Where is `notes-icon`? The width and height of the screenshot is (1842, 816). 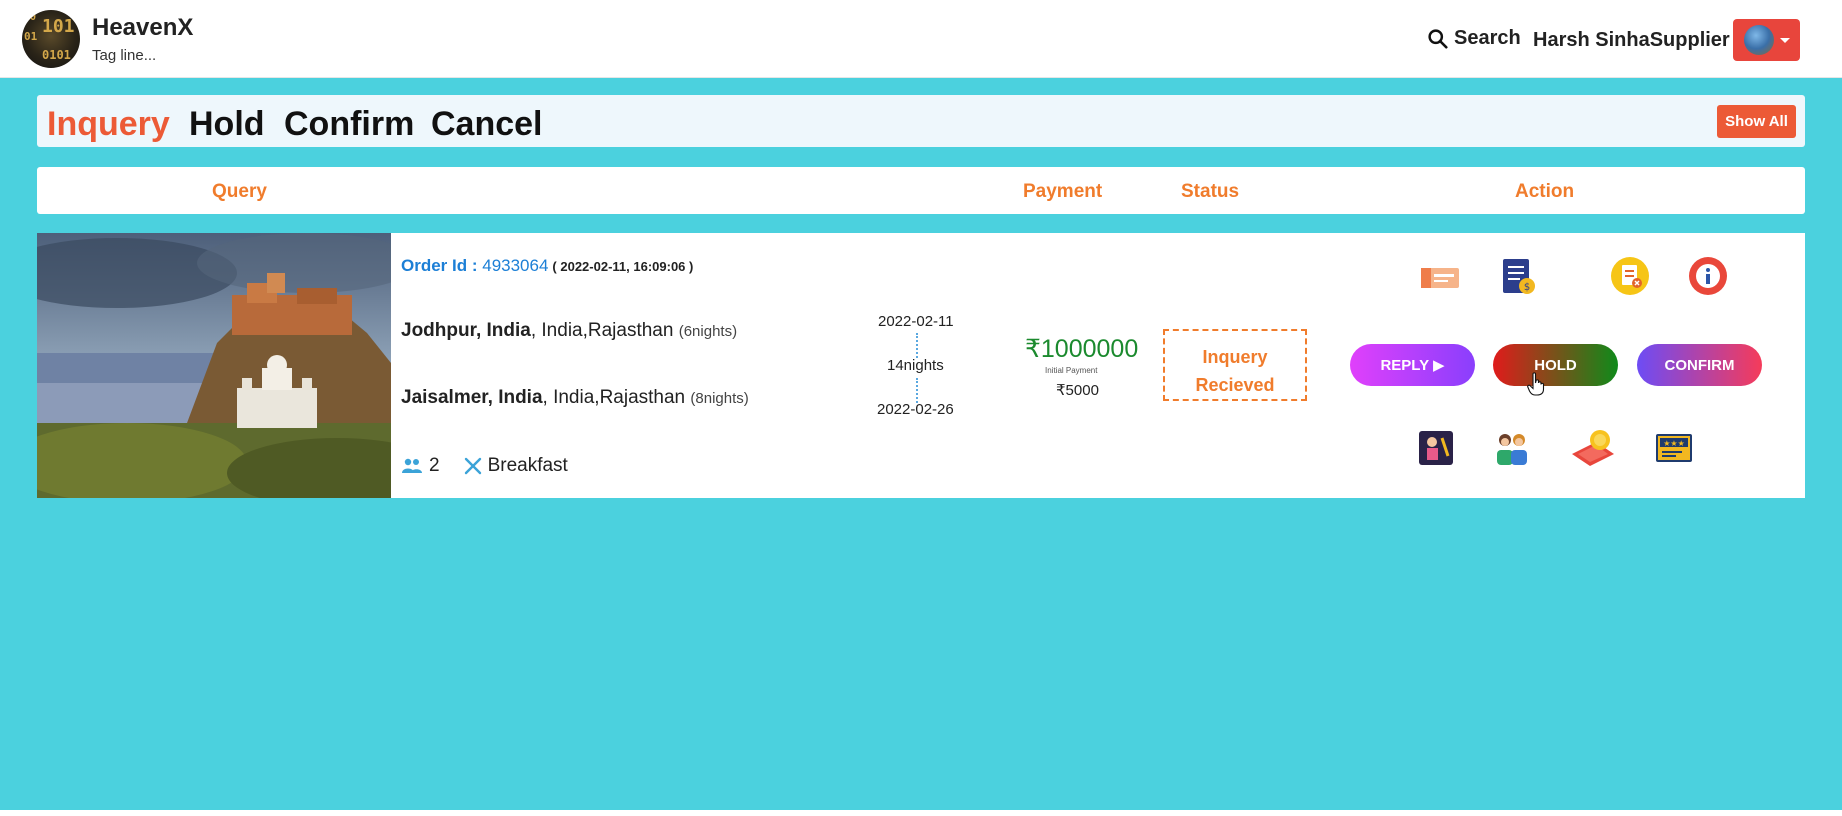
notes-icon is located at coordinates (1436, 448).